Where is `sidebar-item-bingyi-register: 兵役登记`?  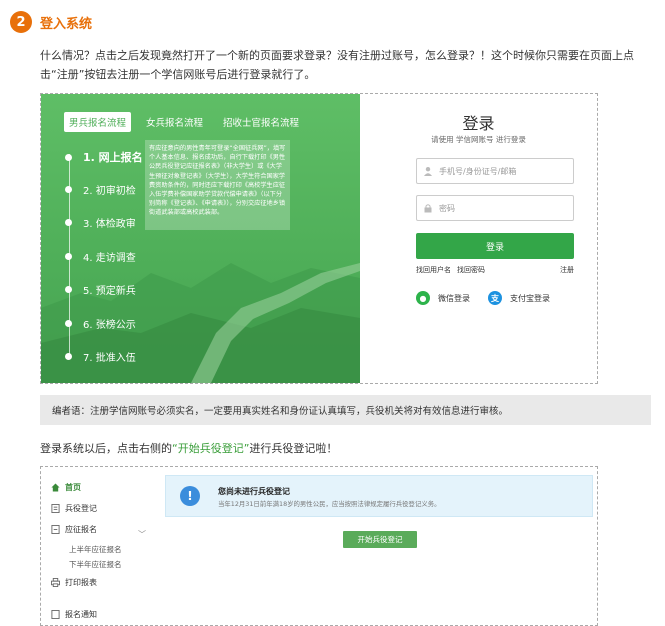
sidebar-item-bingyi-register: 兵役登记 is located at coordinates (74, 508).